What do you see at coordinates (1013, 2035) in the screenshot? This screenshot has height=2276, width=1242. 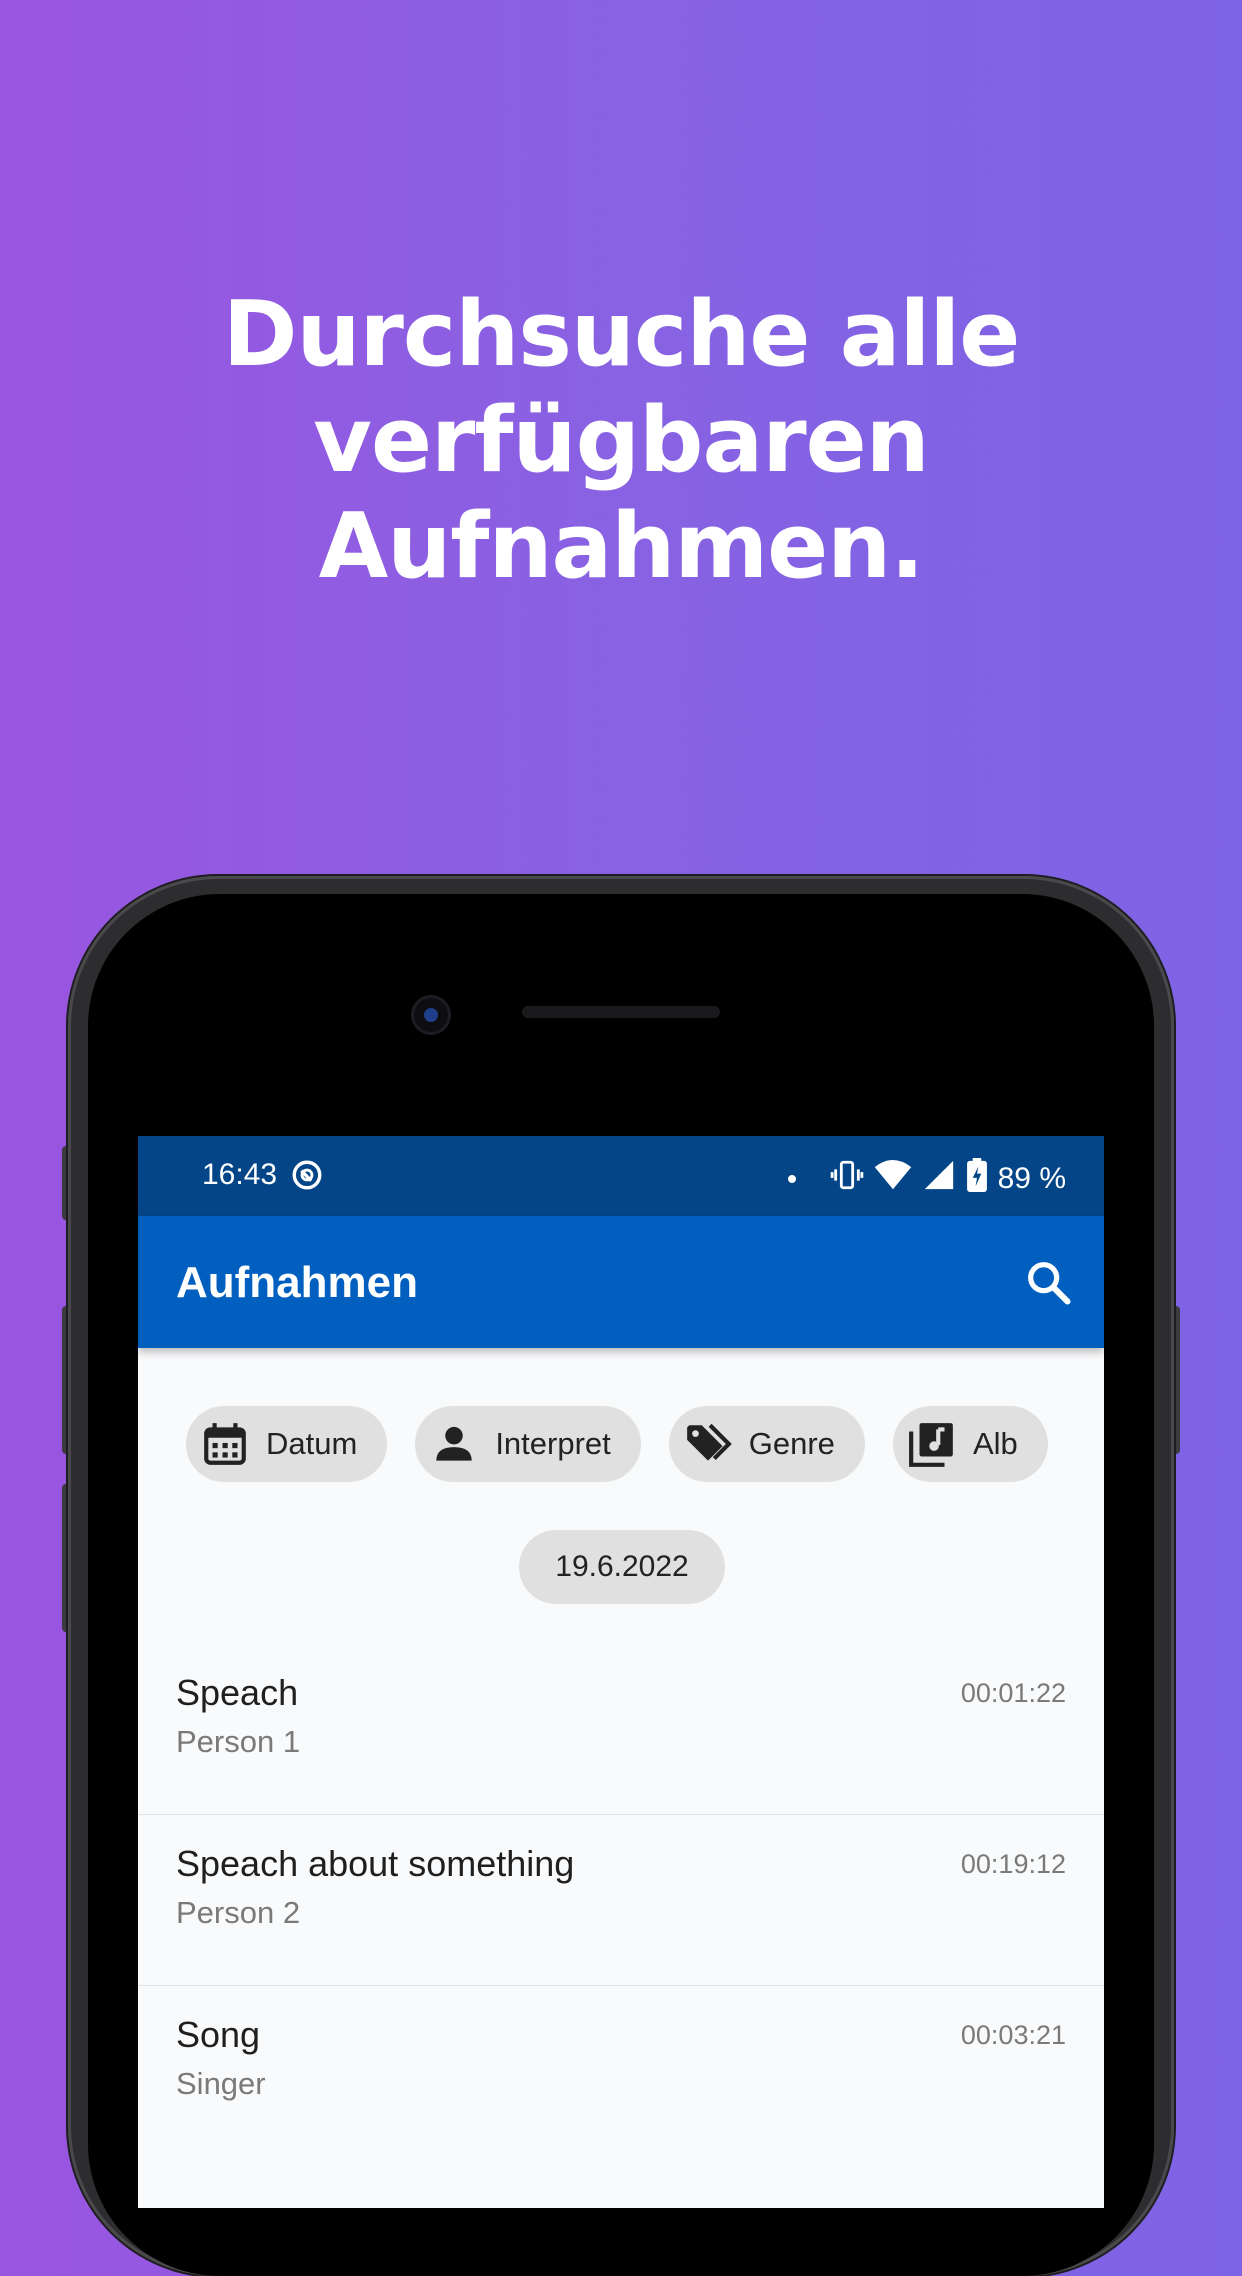 I see `recording-duration: 00:03:21` at bounding box center [1013, 2035].